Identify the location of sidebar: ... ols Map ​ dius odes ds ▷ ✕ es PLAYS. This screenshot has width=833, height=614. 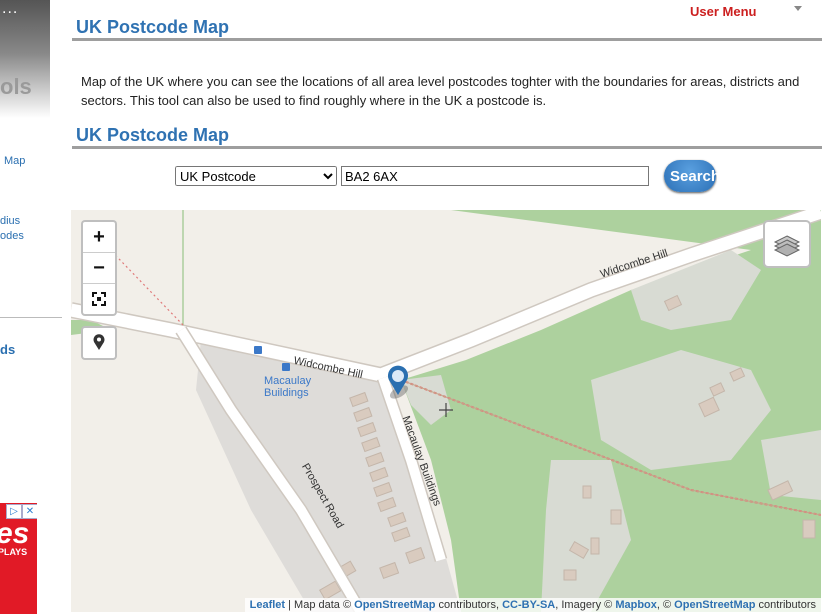
(31, 307).